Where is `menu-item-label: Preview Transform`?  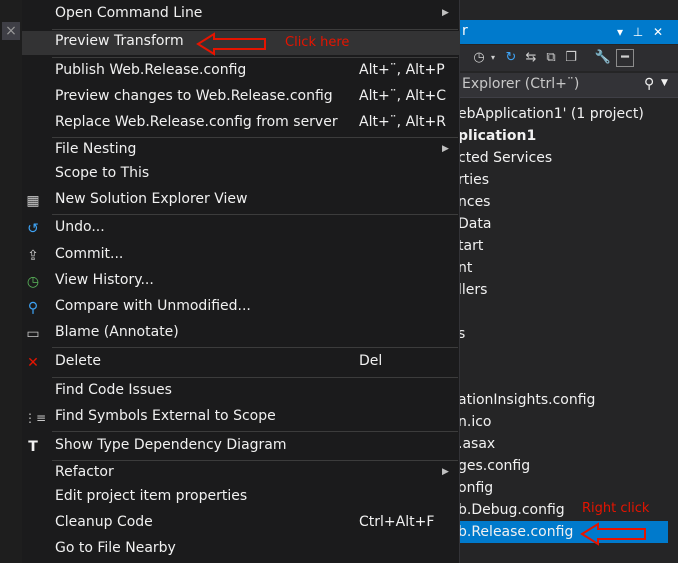
menu-item-label: Preview Transform is located at coordinates (119, 41).